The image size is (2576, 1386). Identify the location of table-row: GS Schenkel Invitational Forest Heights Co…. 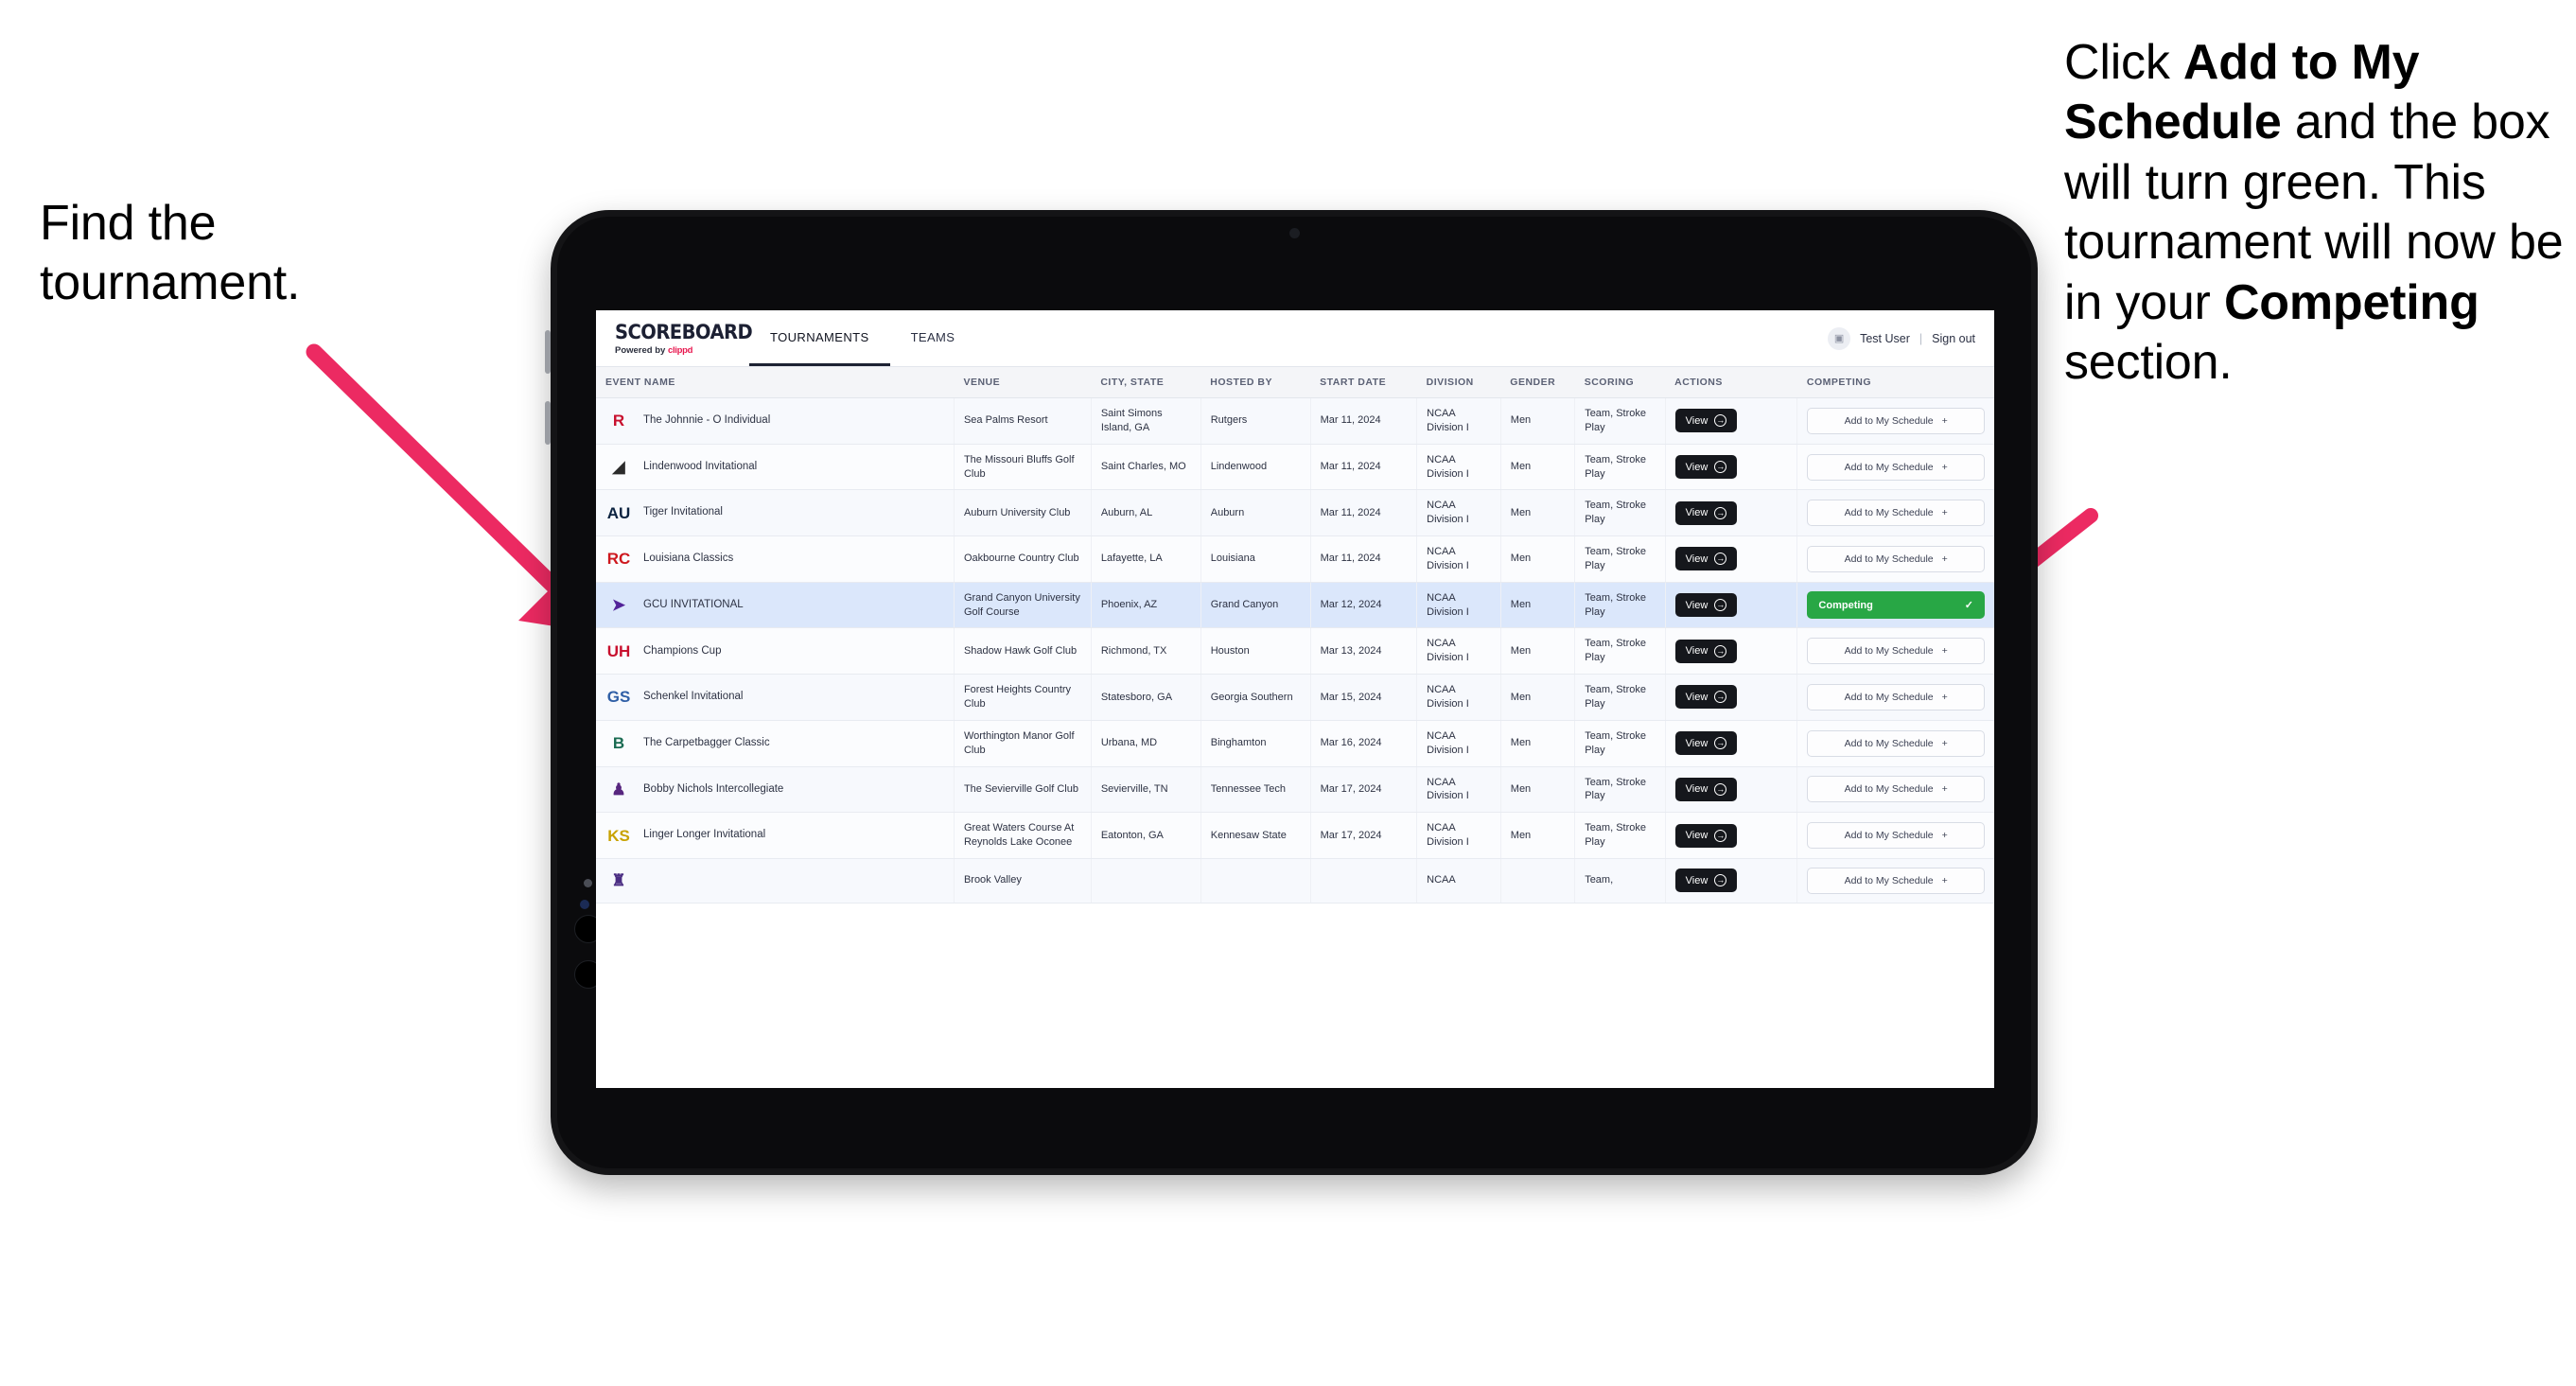
(1295, 697).